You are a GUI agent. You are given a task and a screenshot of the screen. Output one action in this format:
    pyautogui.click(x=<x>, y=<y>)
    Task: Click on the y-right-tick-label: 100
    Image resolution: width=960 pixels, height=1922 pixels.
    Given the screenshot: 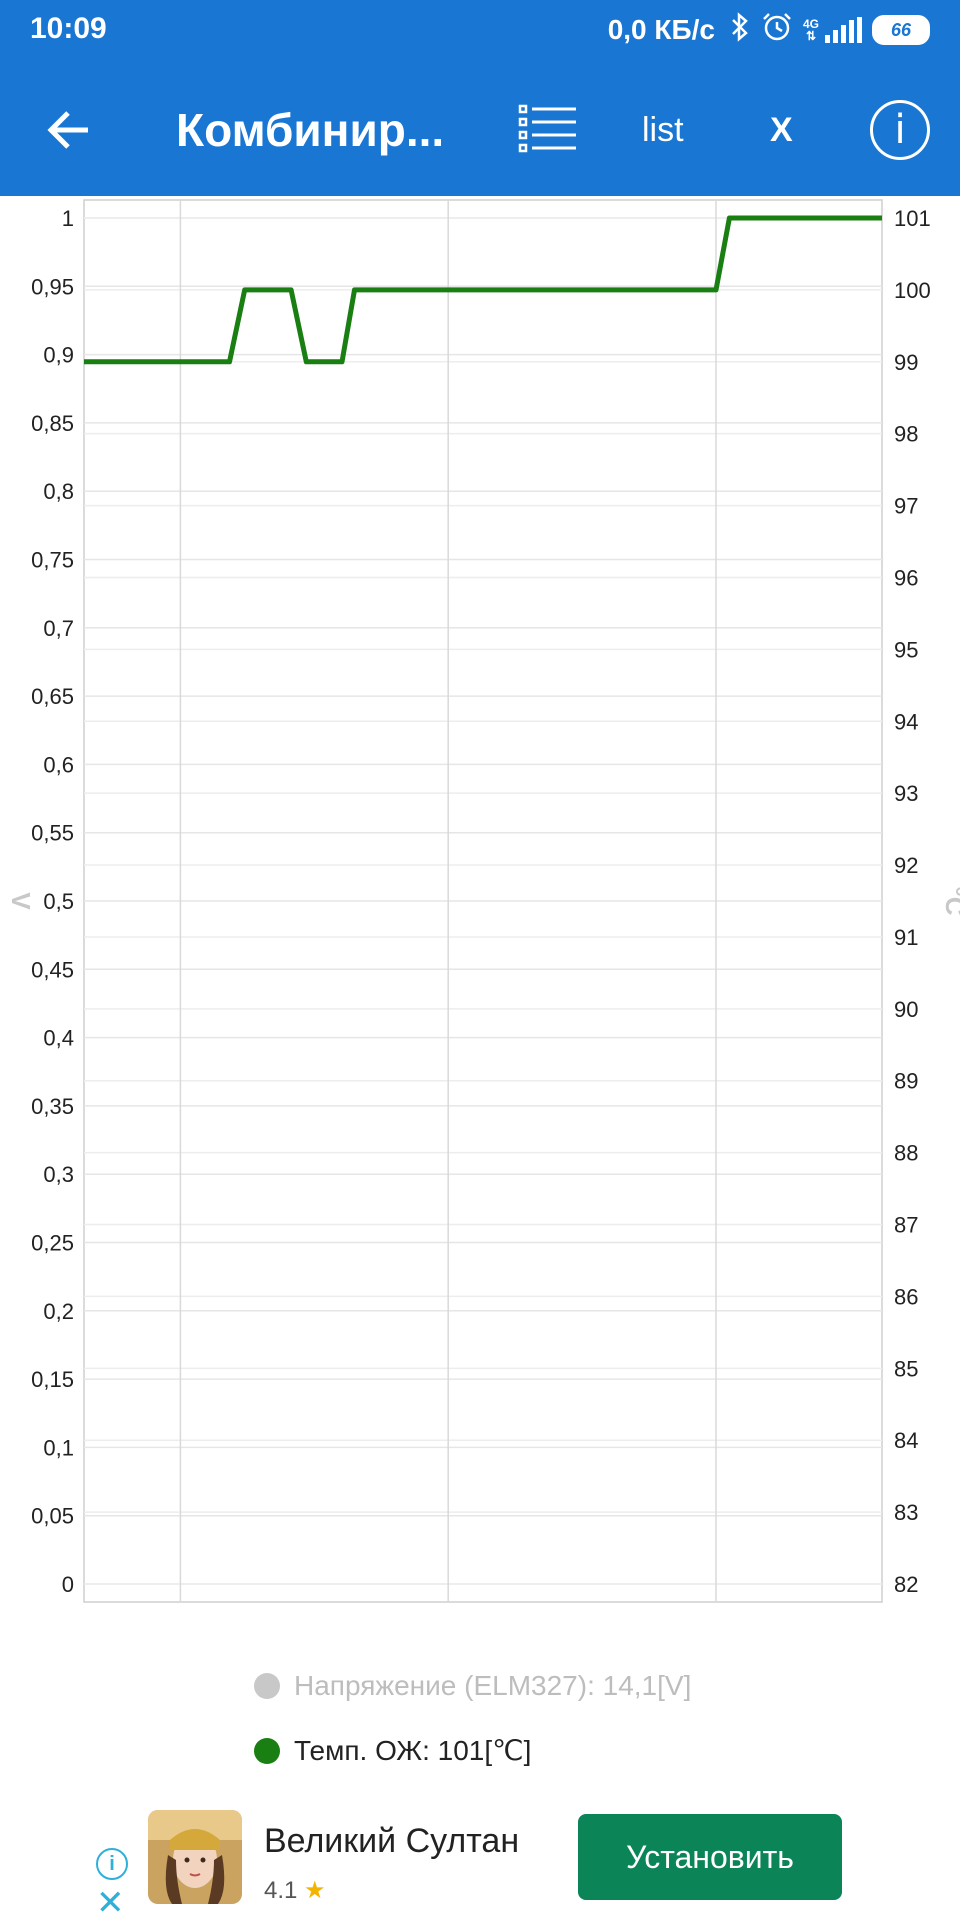 What is the action you would take?
    pyautogui.click(x=912, y=290)
    